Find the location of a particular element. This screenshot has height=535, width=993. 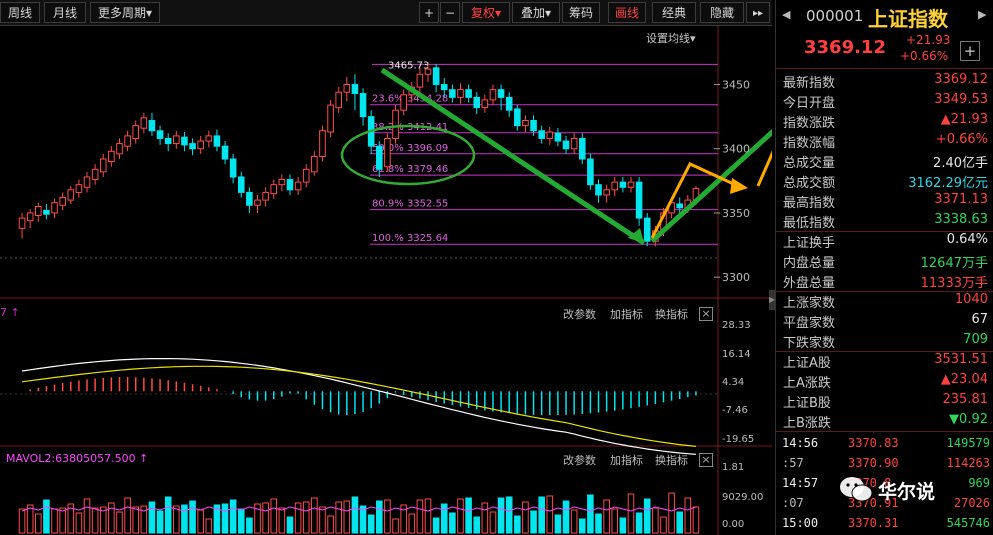

stat-row: 总成交额 3162.29亿元 is located at coordinates (884, 181).